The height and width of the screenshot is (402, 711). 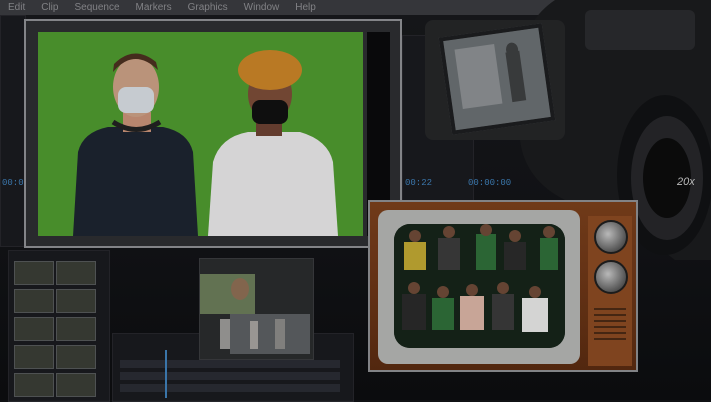 I want to click on source-panel-edge, so click(x=13, y=131).